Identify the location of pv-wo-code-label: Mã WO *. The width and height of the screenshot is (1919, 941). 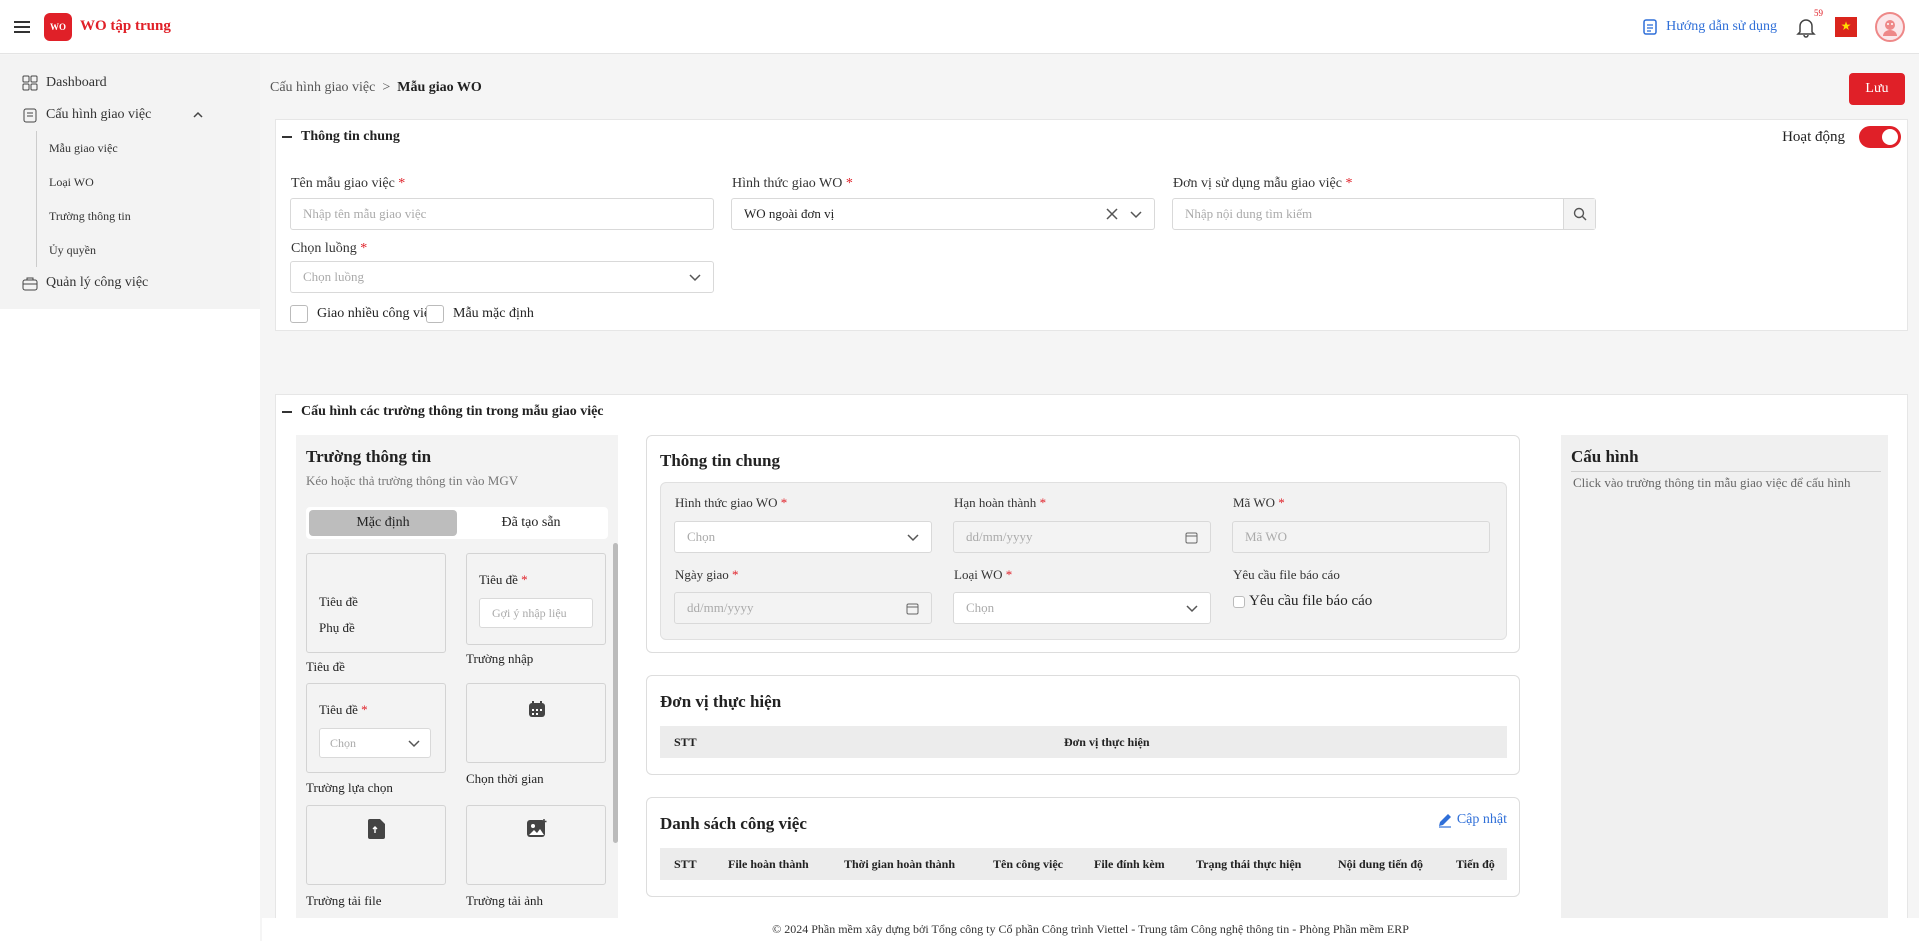
(1259, 502).